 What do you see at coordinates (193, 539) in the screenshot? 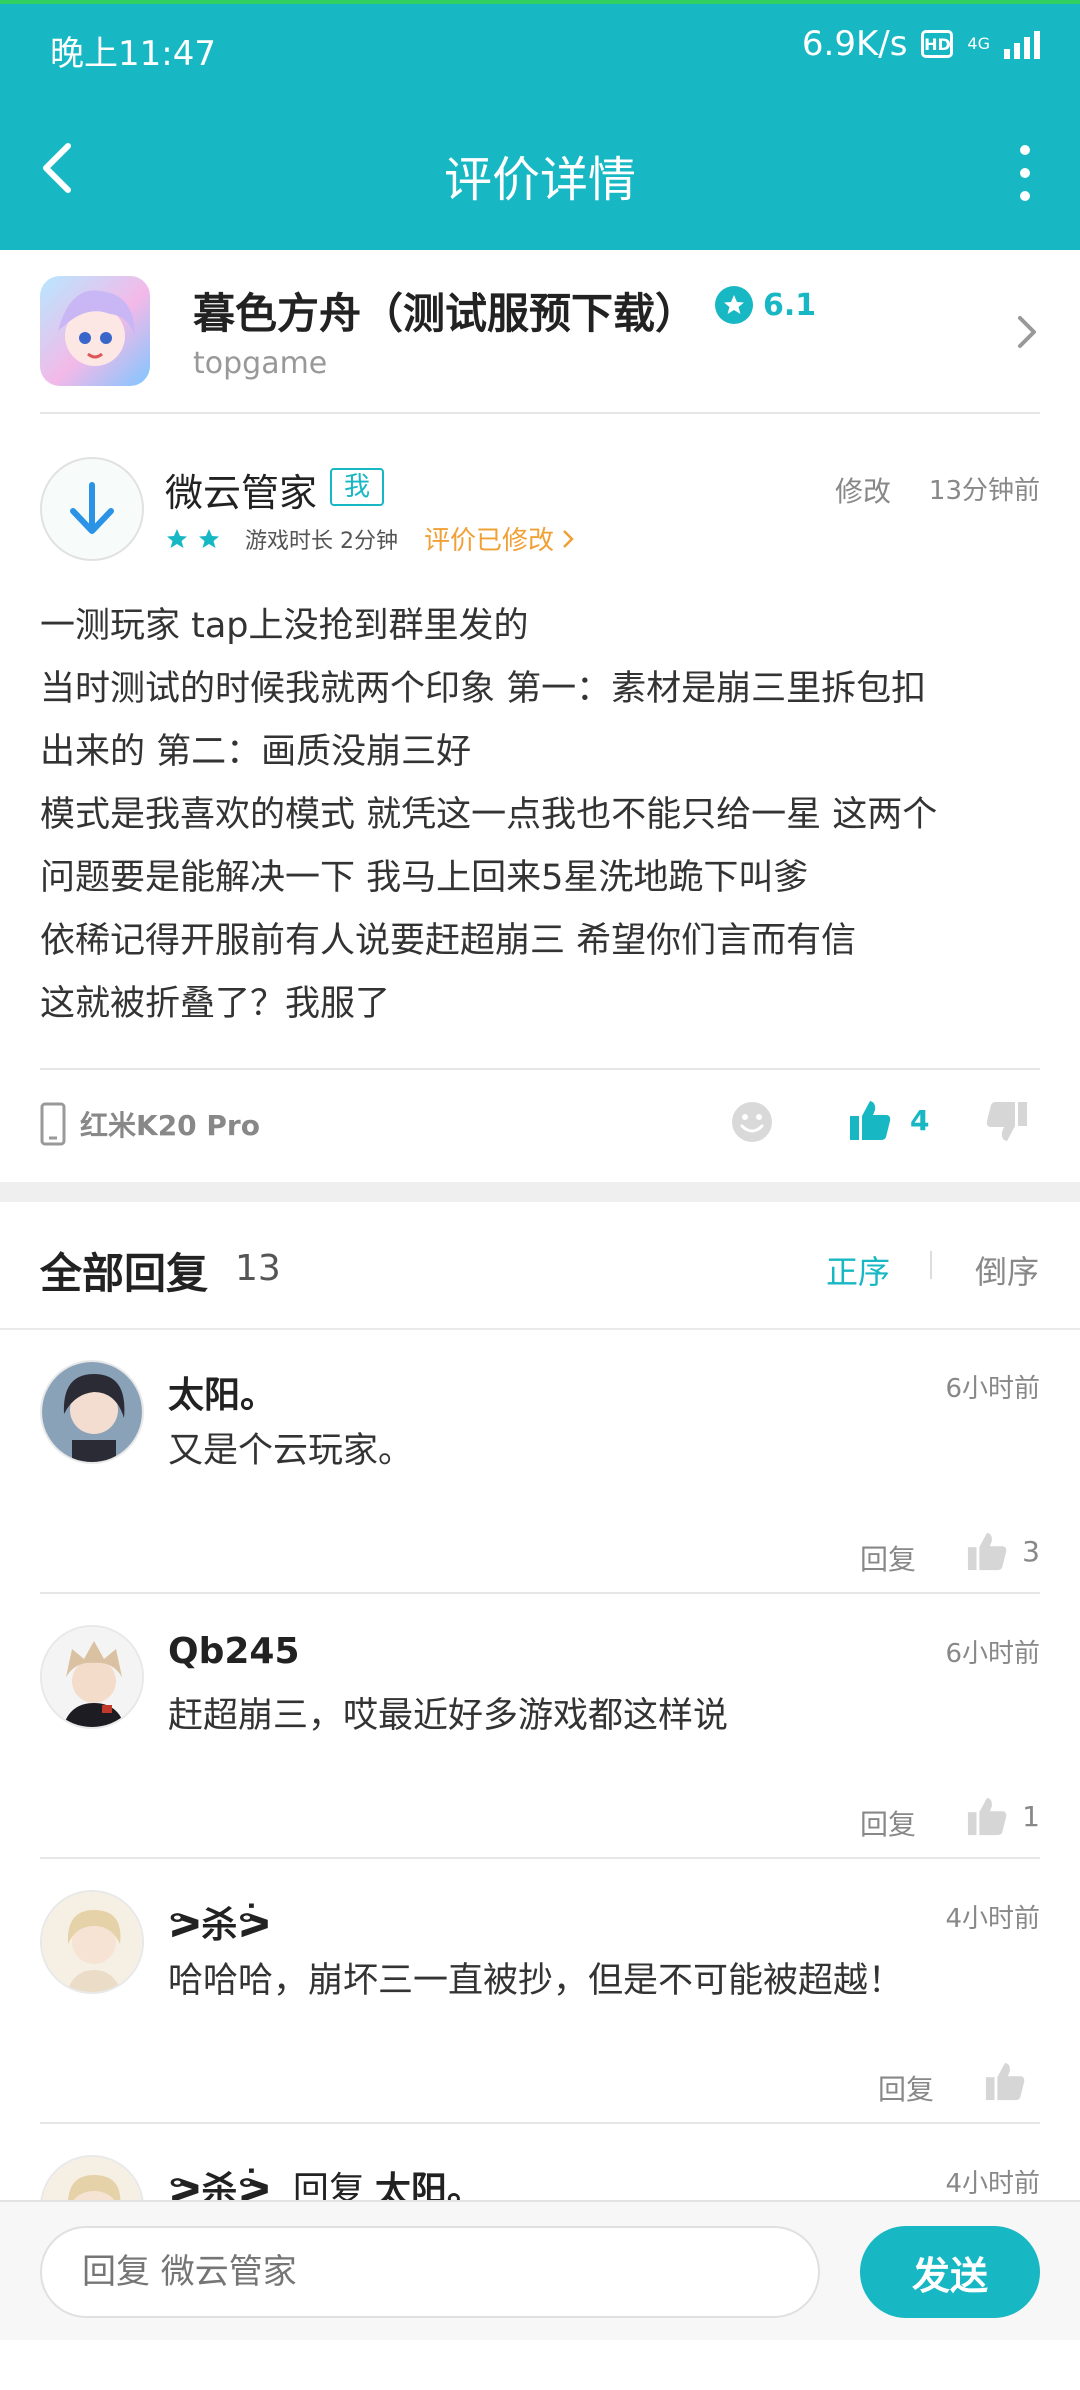
I see `review-stars` at bounding box center [193, 539].